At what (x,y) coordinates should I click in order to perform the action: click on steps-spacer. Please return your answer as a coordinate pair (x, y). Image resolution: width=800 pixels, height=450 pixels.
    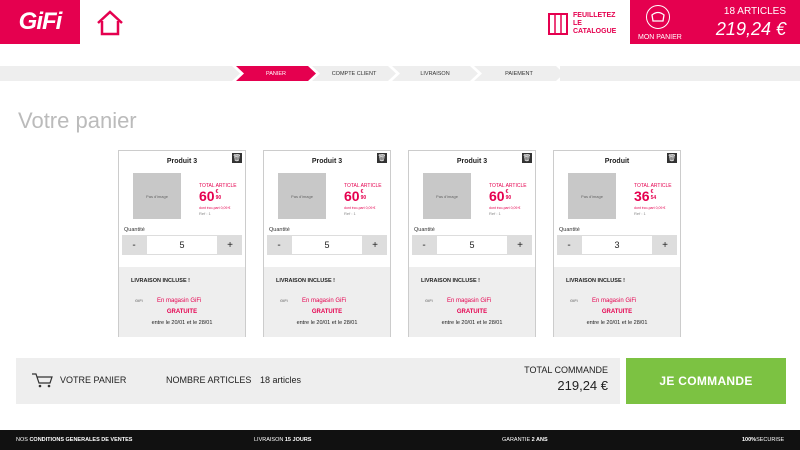
    Looking at the image, I should click on (120, 73).